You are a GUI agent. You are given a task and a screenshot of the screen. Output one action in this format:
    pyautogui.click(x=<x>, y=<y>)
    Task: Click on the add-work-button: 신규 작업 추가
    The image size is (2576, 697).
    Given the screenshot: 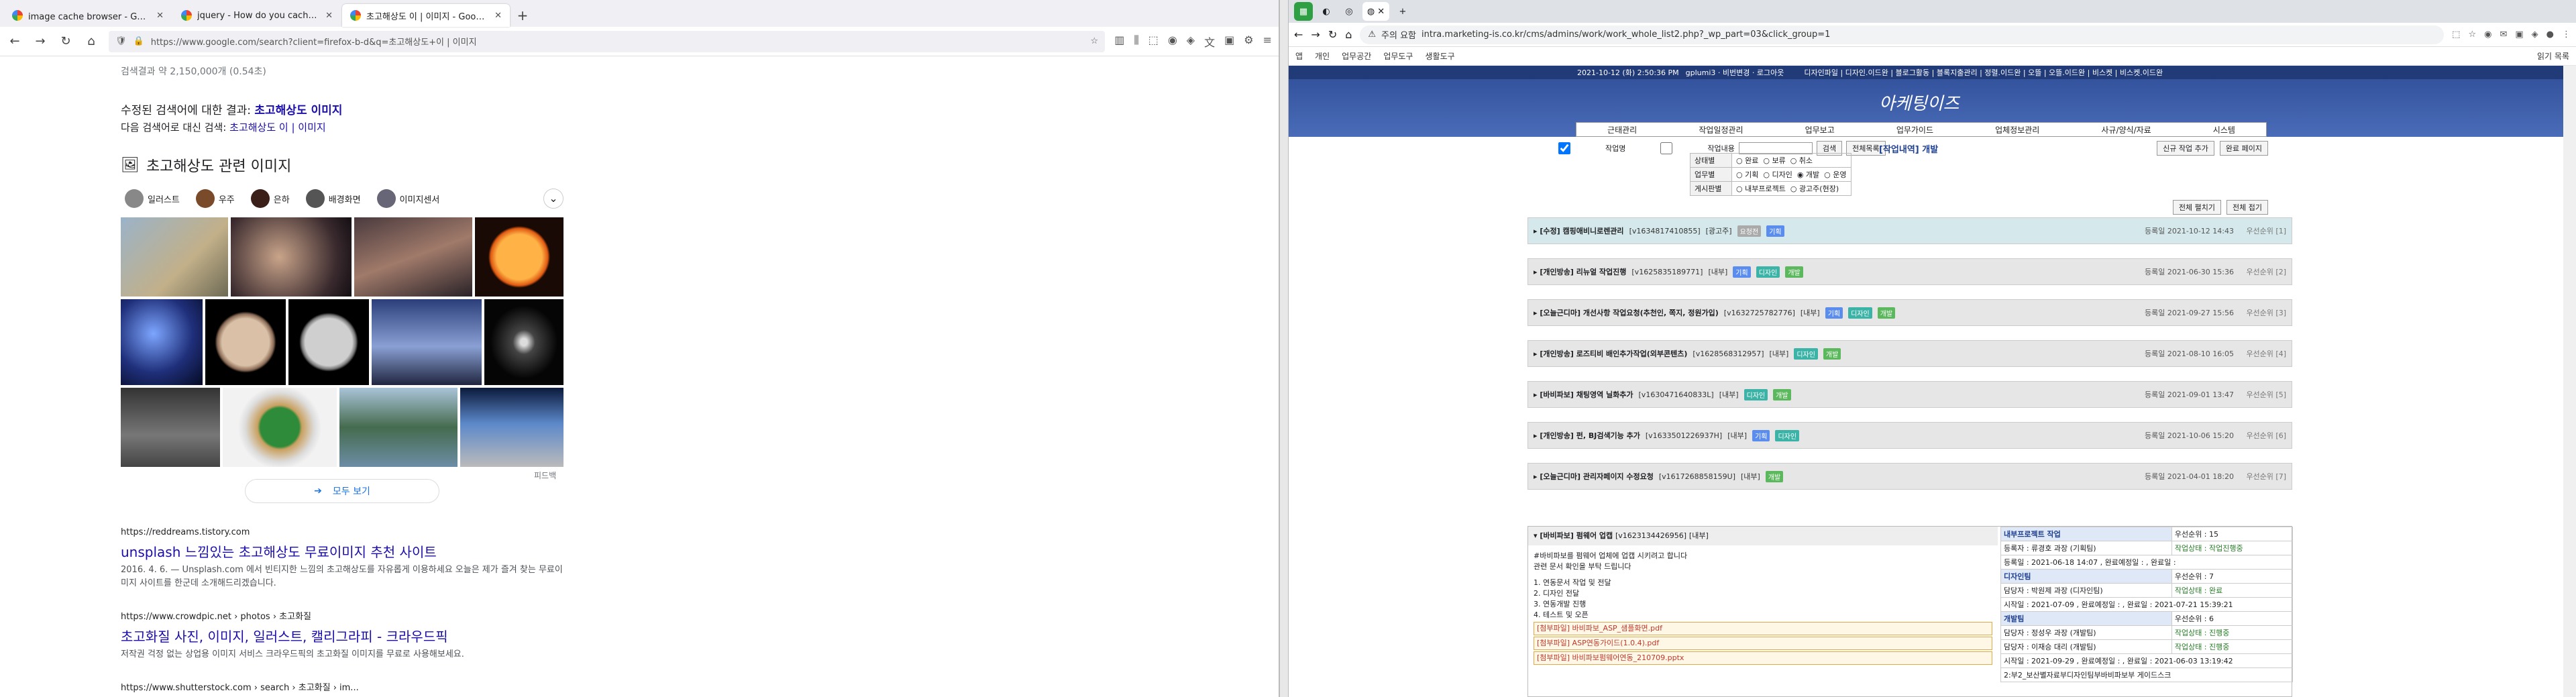 What is the action you would take?
    pyautogui.click(x=2185, y=148)
    